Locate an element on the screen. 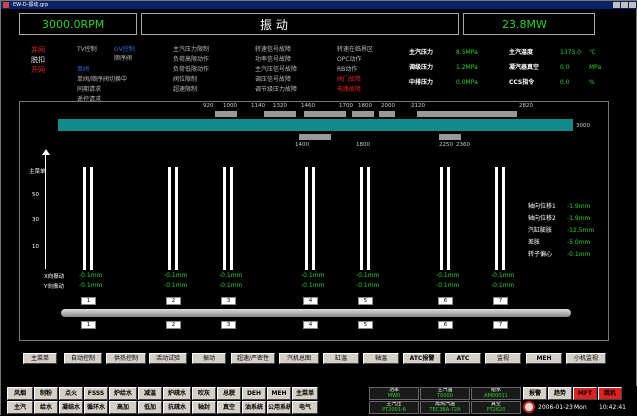 The image size is (637, 416). close-button is located at coordinates (632, 5).